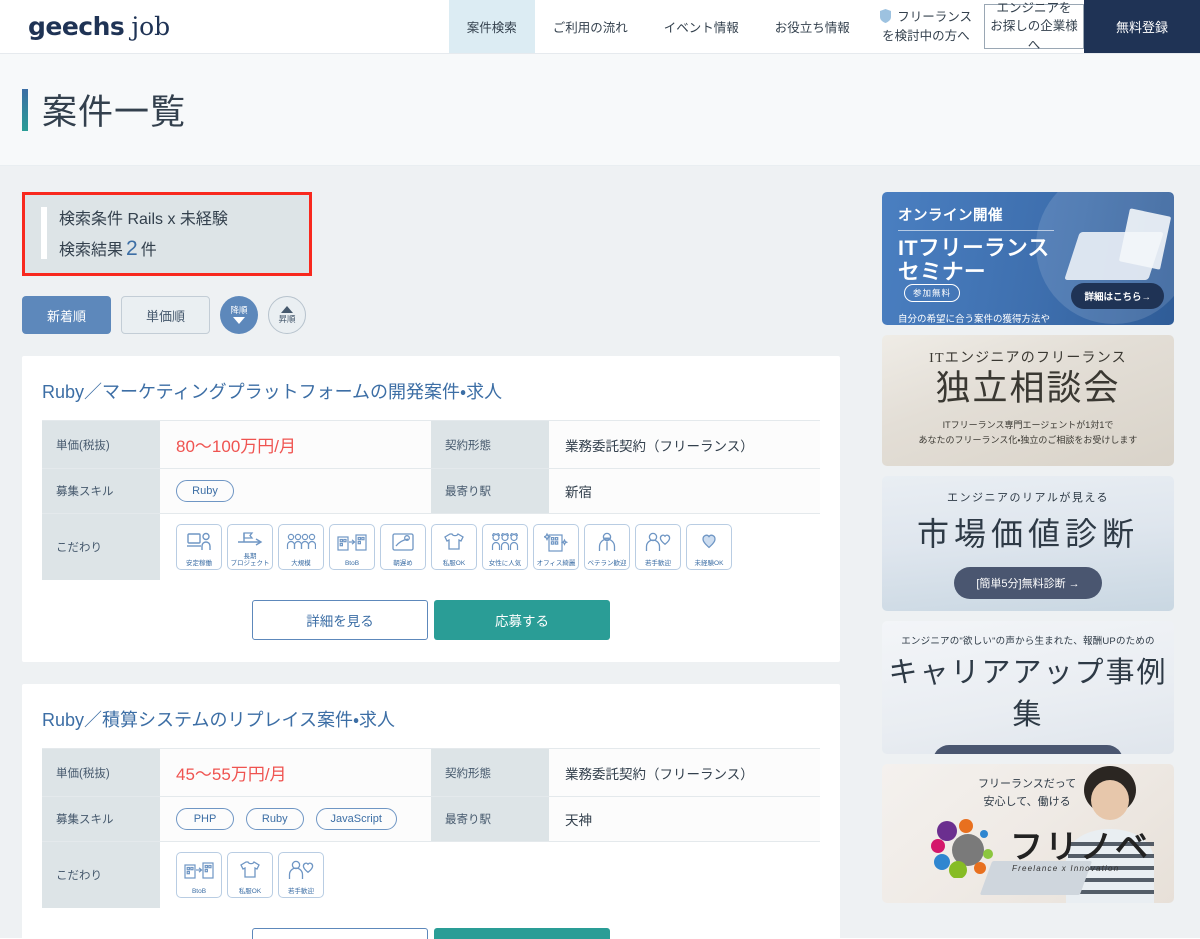 This screenshot has width=1200, height=939. Describe the element at coordinates (1027, 534) in the screenshot. I see `banner-line2: 市場価値診断` at that location.